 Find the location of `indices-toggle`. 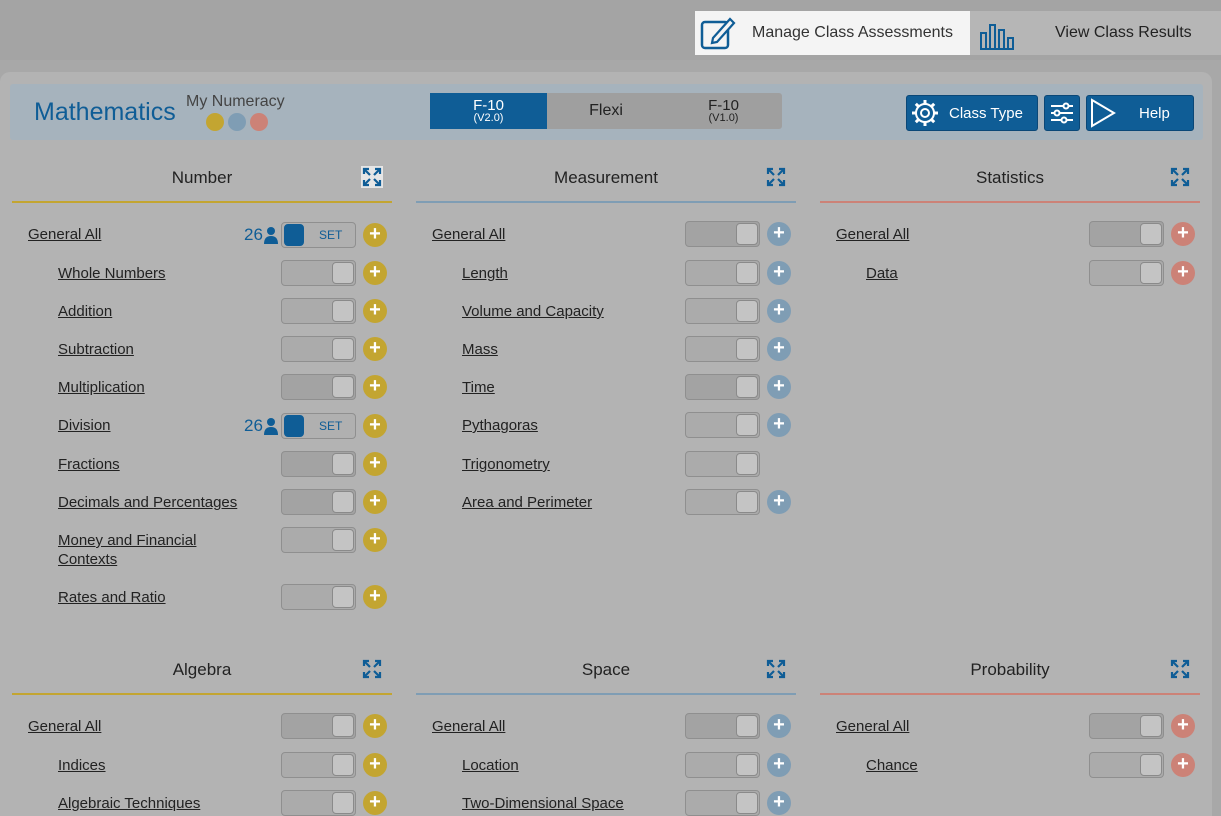

indices-toggle is located at coordinates (318, 765).